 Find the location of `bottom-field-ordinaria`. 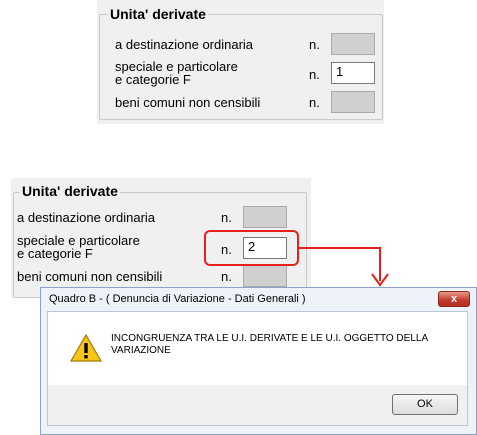

bottom-field-ordinaria is located at coordinates (265, 217).